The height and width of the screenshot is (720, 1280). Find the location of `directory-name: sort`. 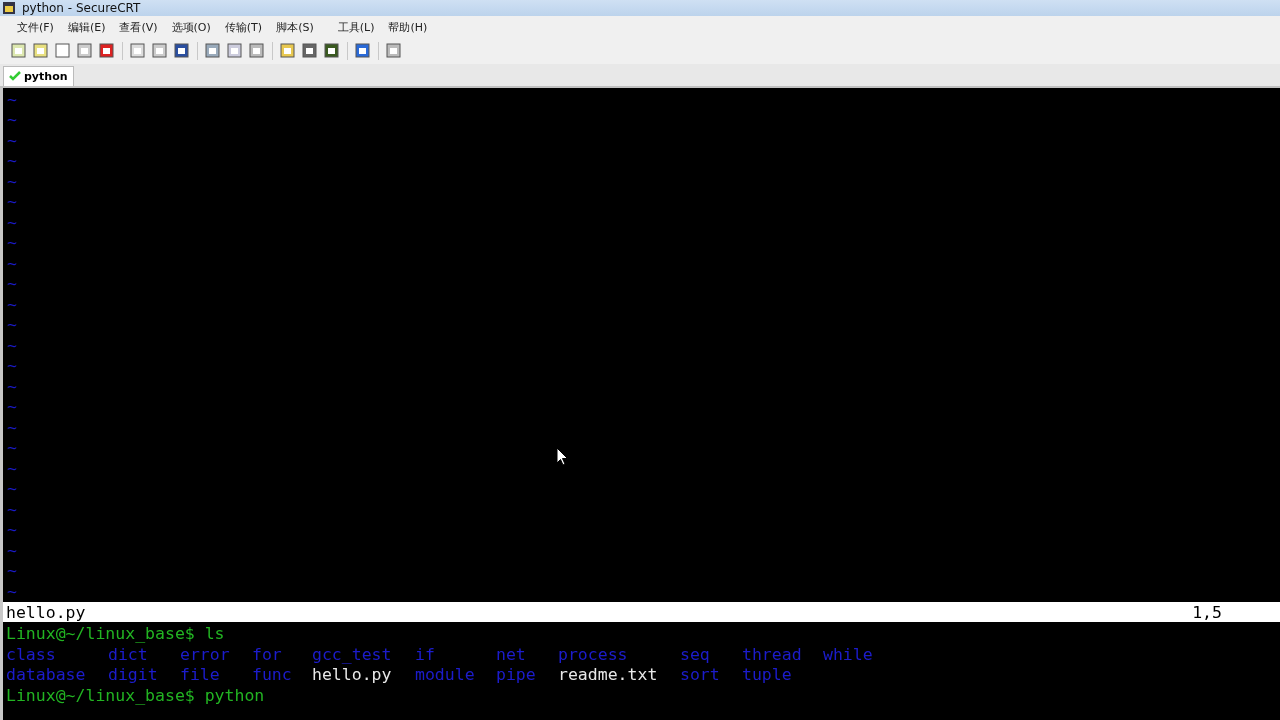

directory-name: sort is located at coordinates (700, 674).